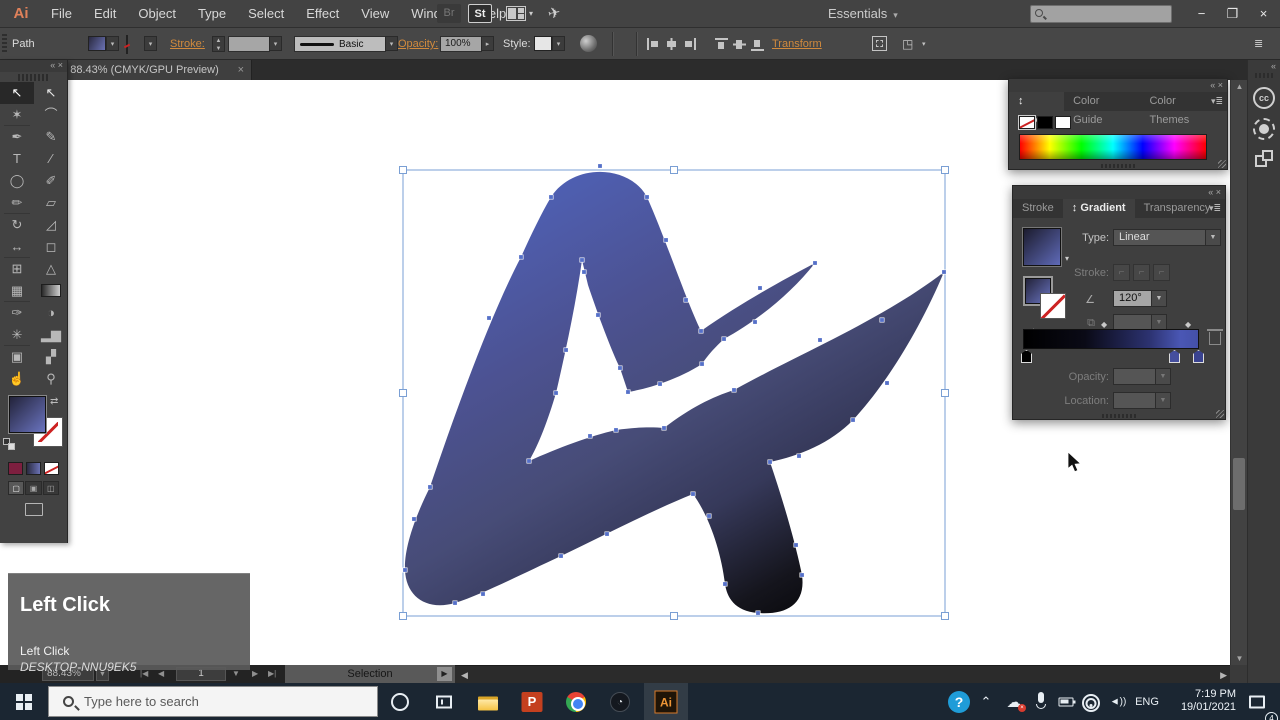  Describe the element at coordinates (51, 291) in the screenshot. I see `gradient-tool` at that location.